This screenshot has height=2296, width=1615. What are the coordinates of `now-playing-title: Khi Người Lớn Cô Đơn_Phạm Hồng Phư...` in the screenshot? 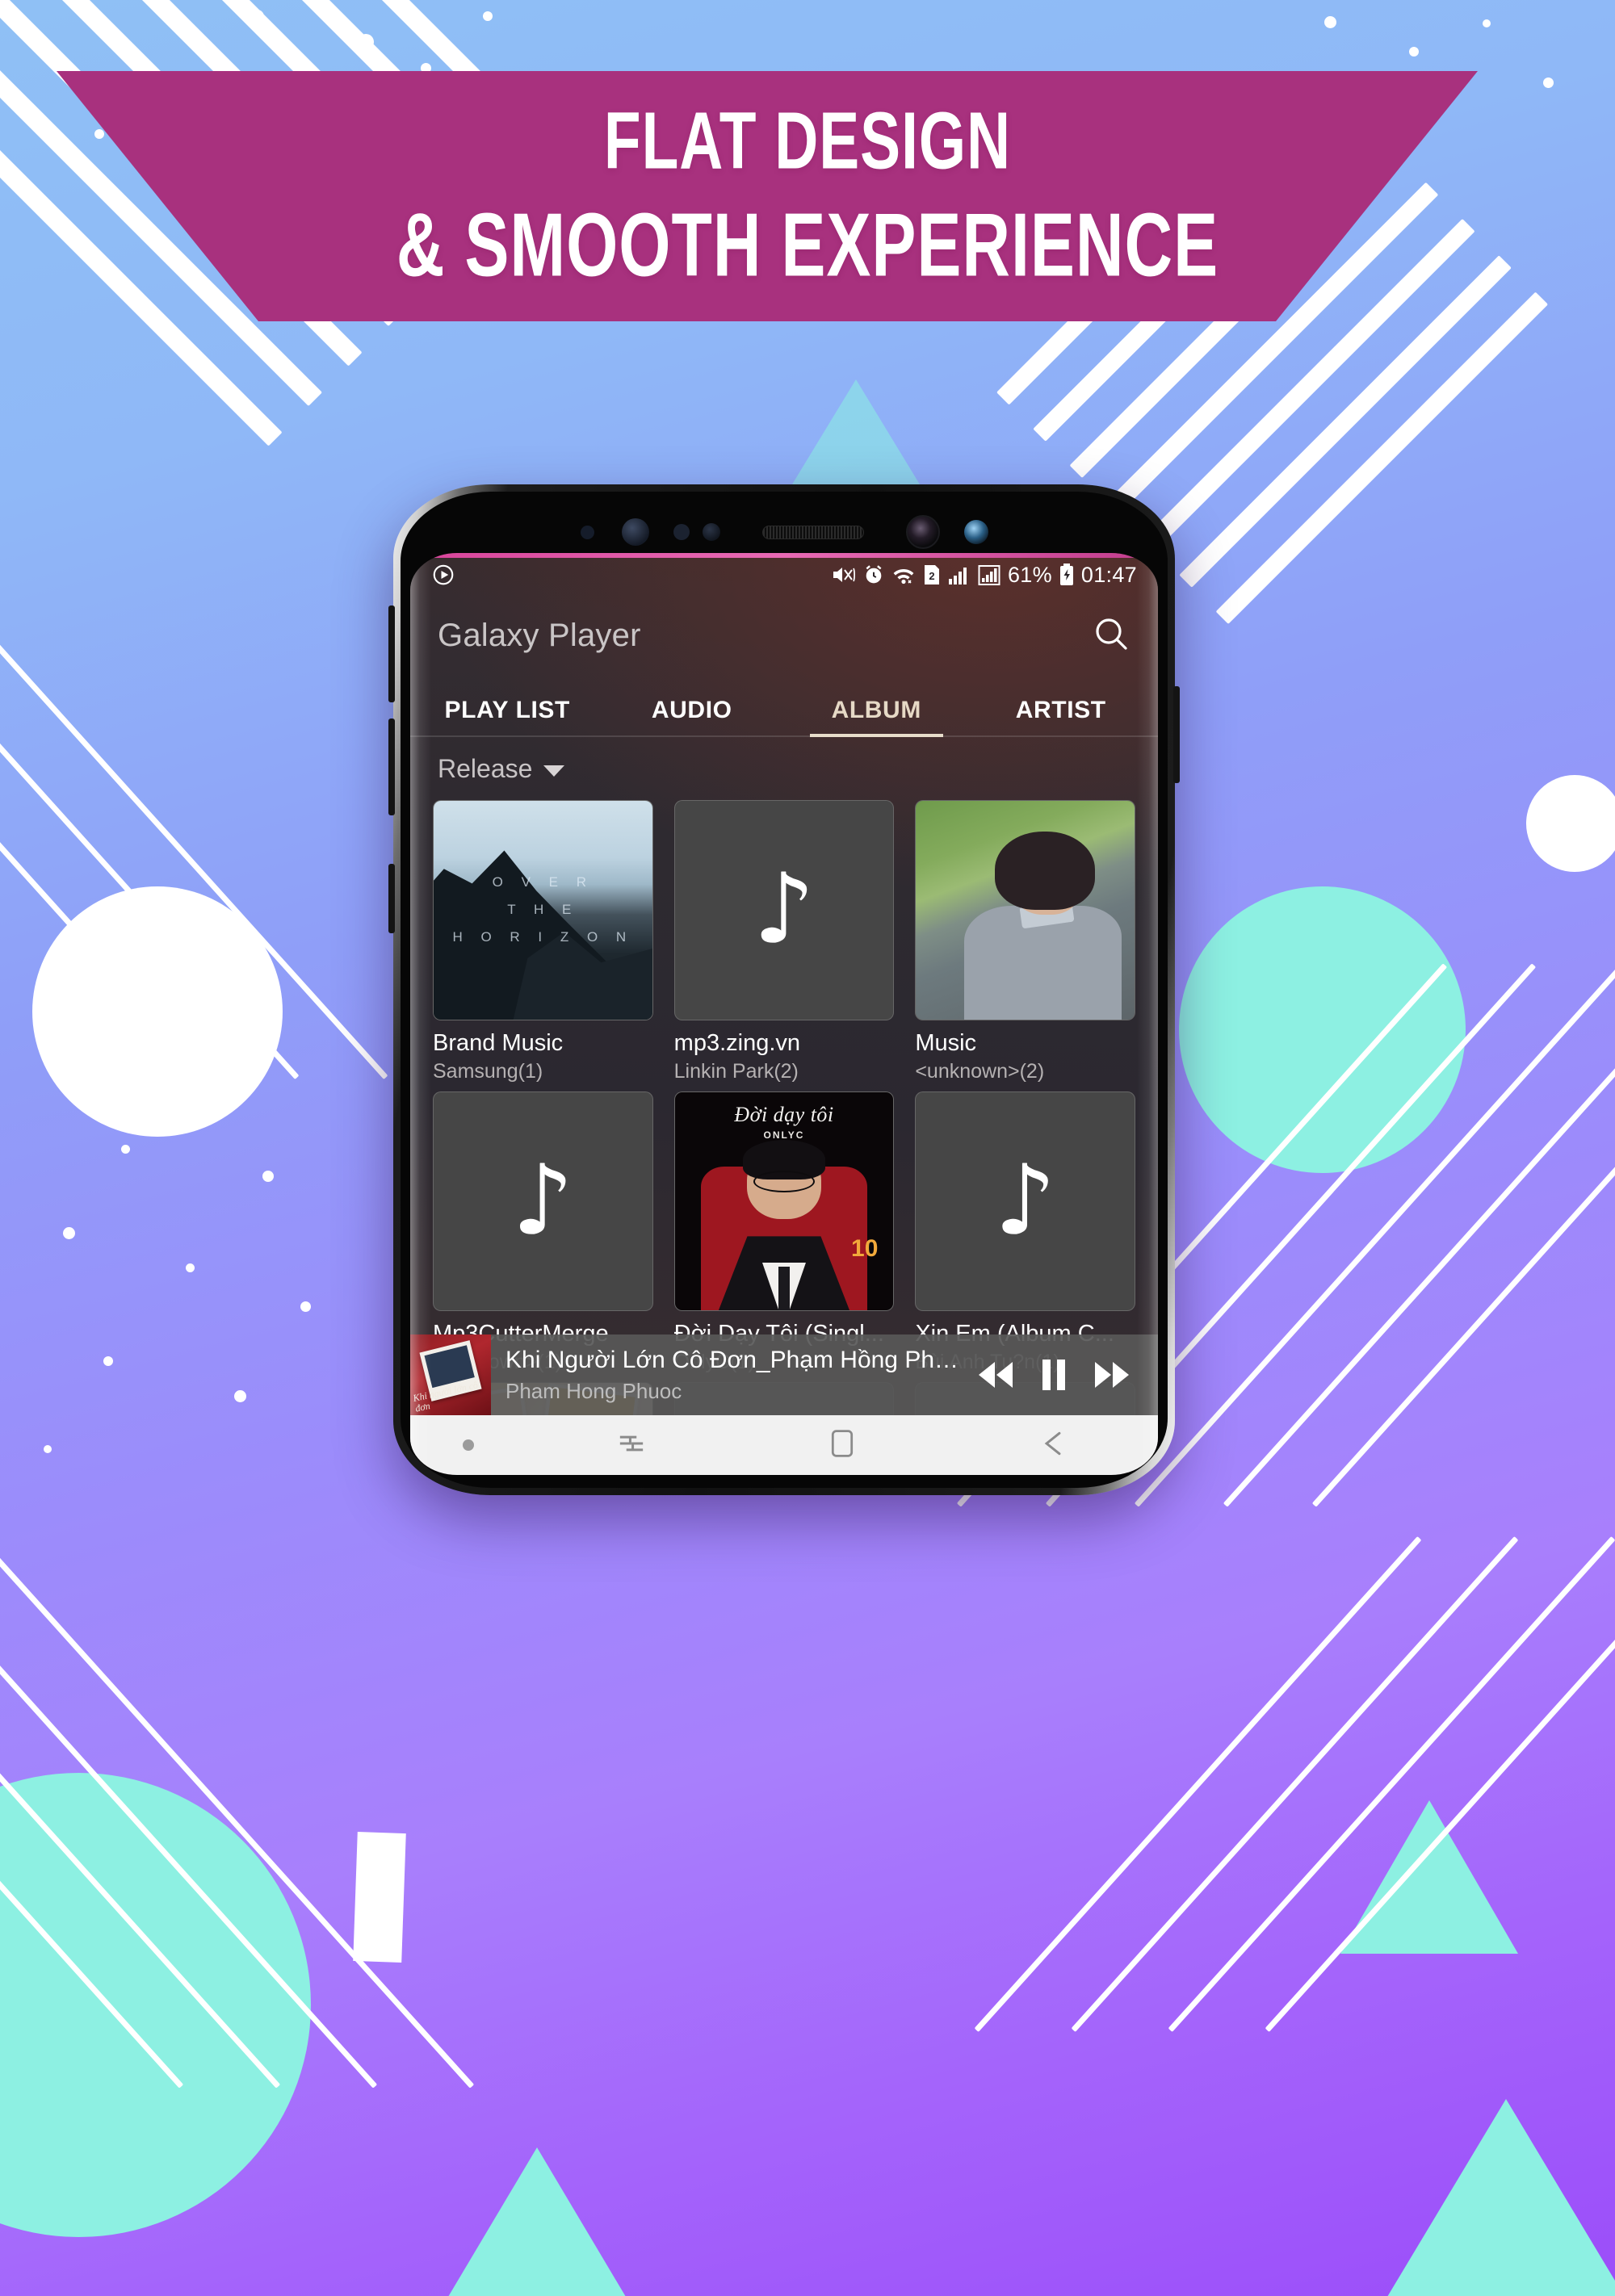 It's located at (735, 1359).